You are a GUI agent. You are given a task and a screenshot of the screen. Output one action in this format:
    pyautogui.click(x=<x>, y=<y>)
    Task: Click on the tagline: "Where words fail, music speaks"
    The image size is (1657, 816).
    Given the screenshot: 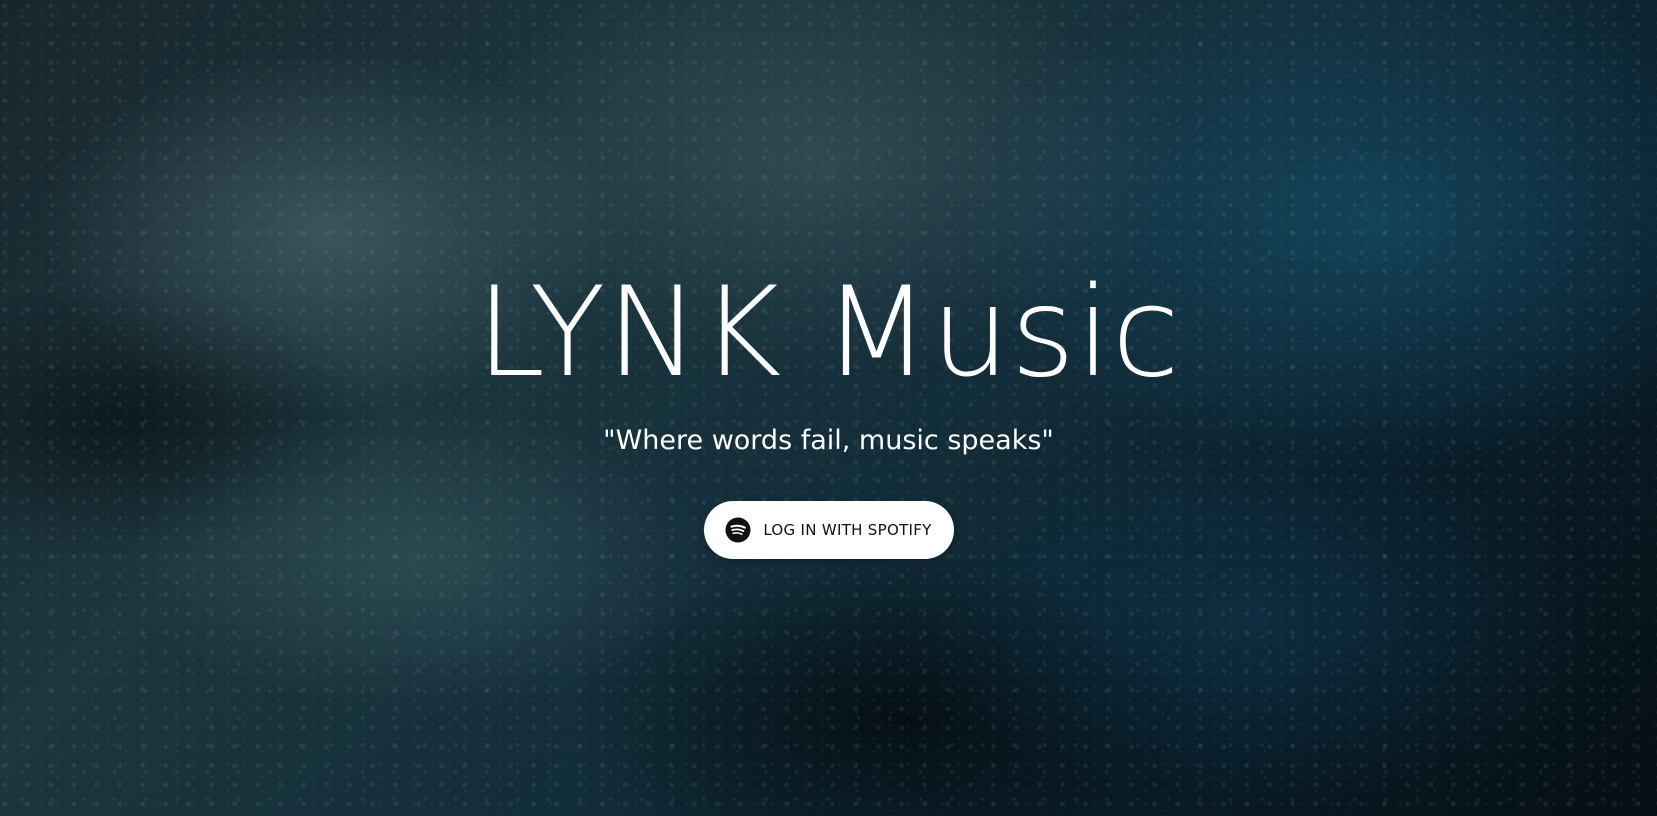 What is the action you would take?
    pyautogui.click(x=828, y=440)
    